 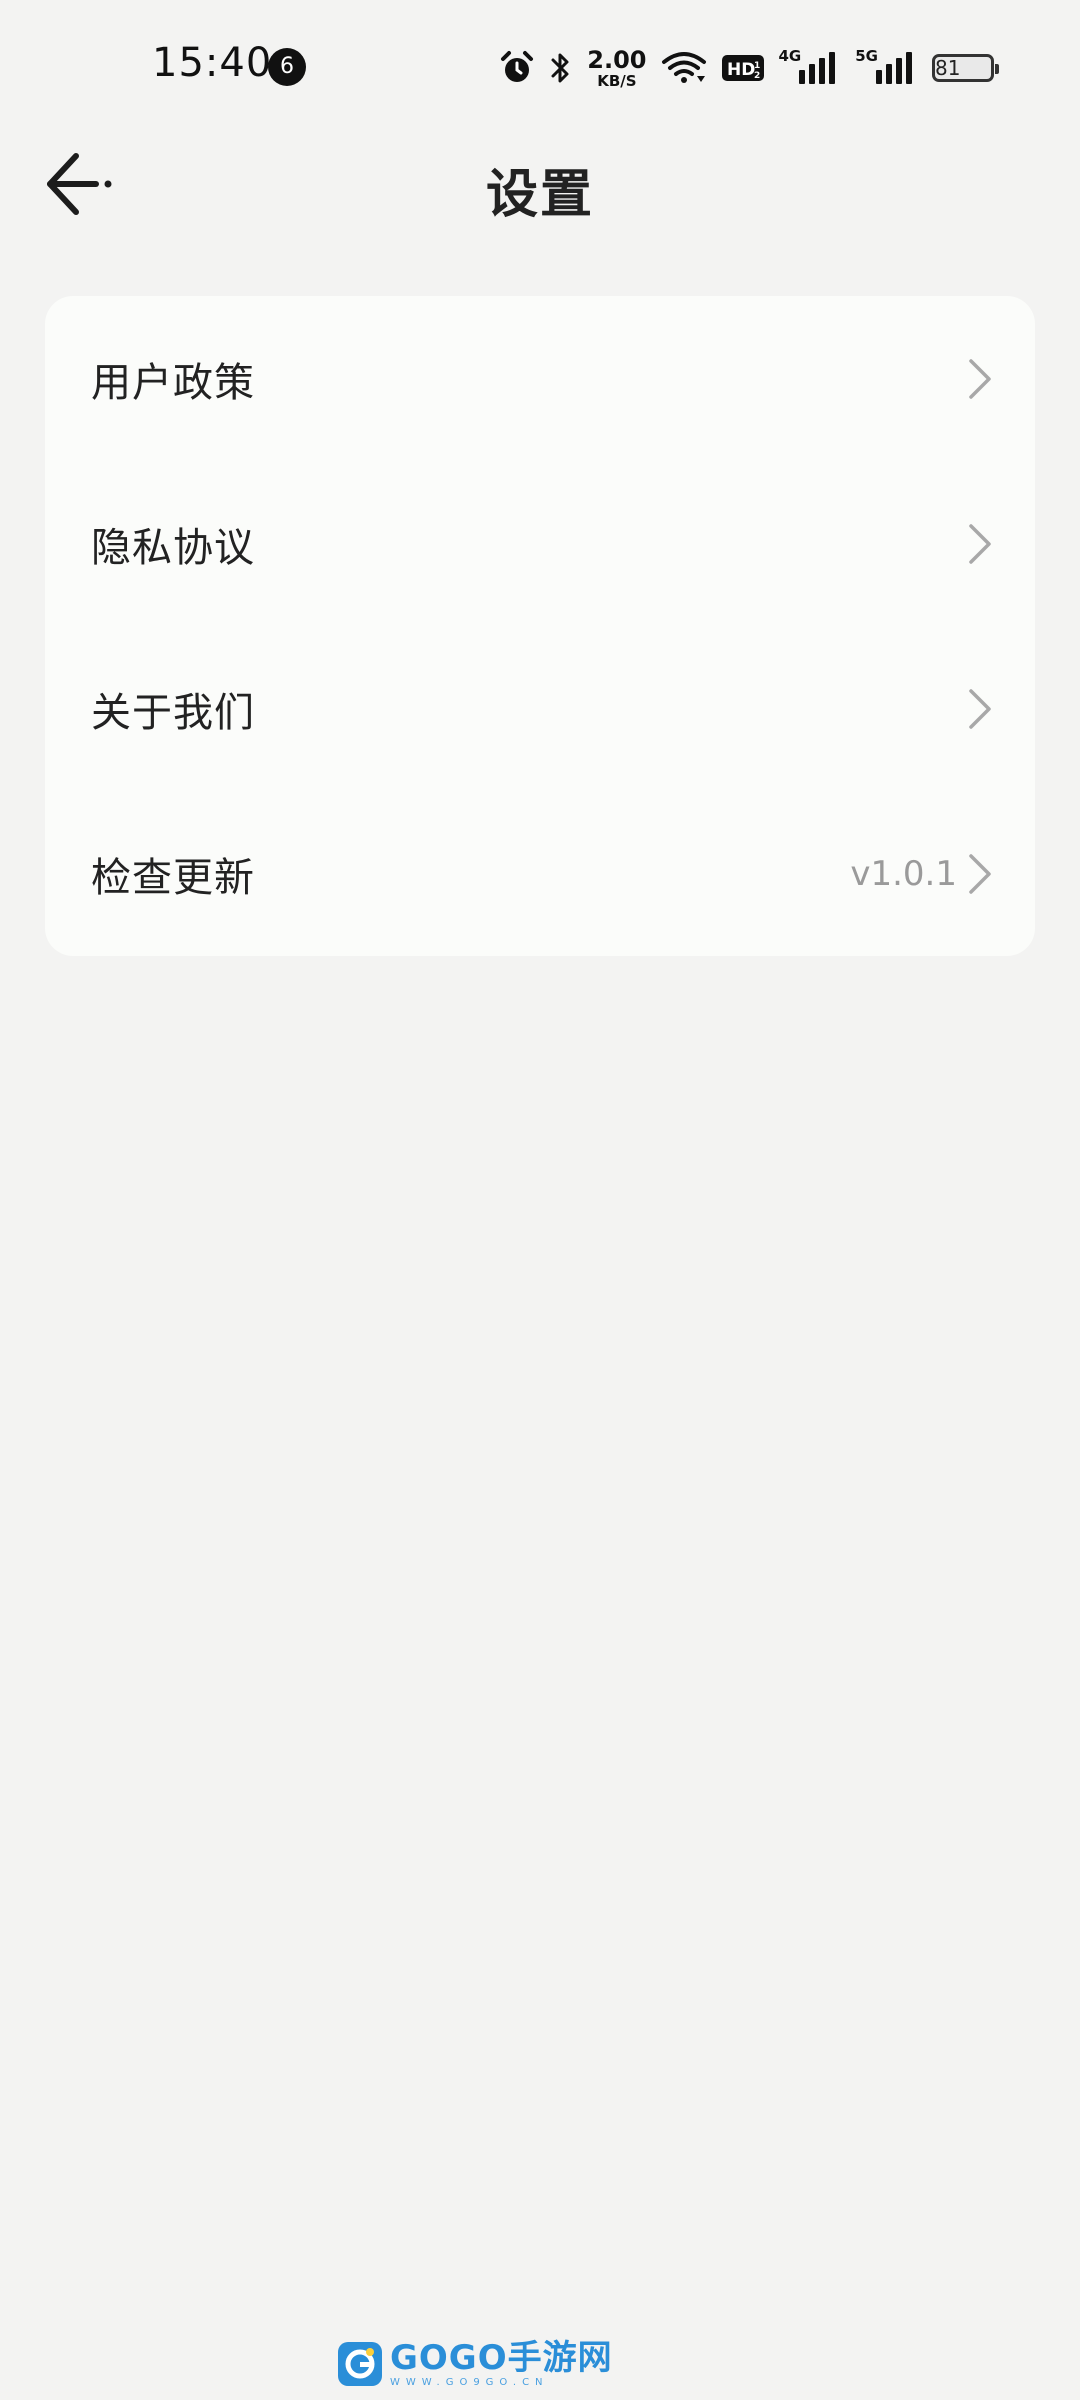 I want to click on watermark-url: WWW.GO9GO.CN, so click(x=469, y=2382).